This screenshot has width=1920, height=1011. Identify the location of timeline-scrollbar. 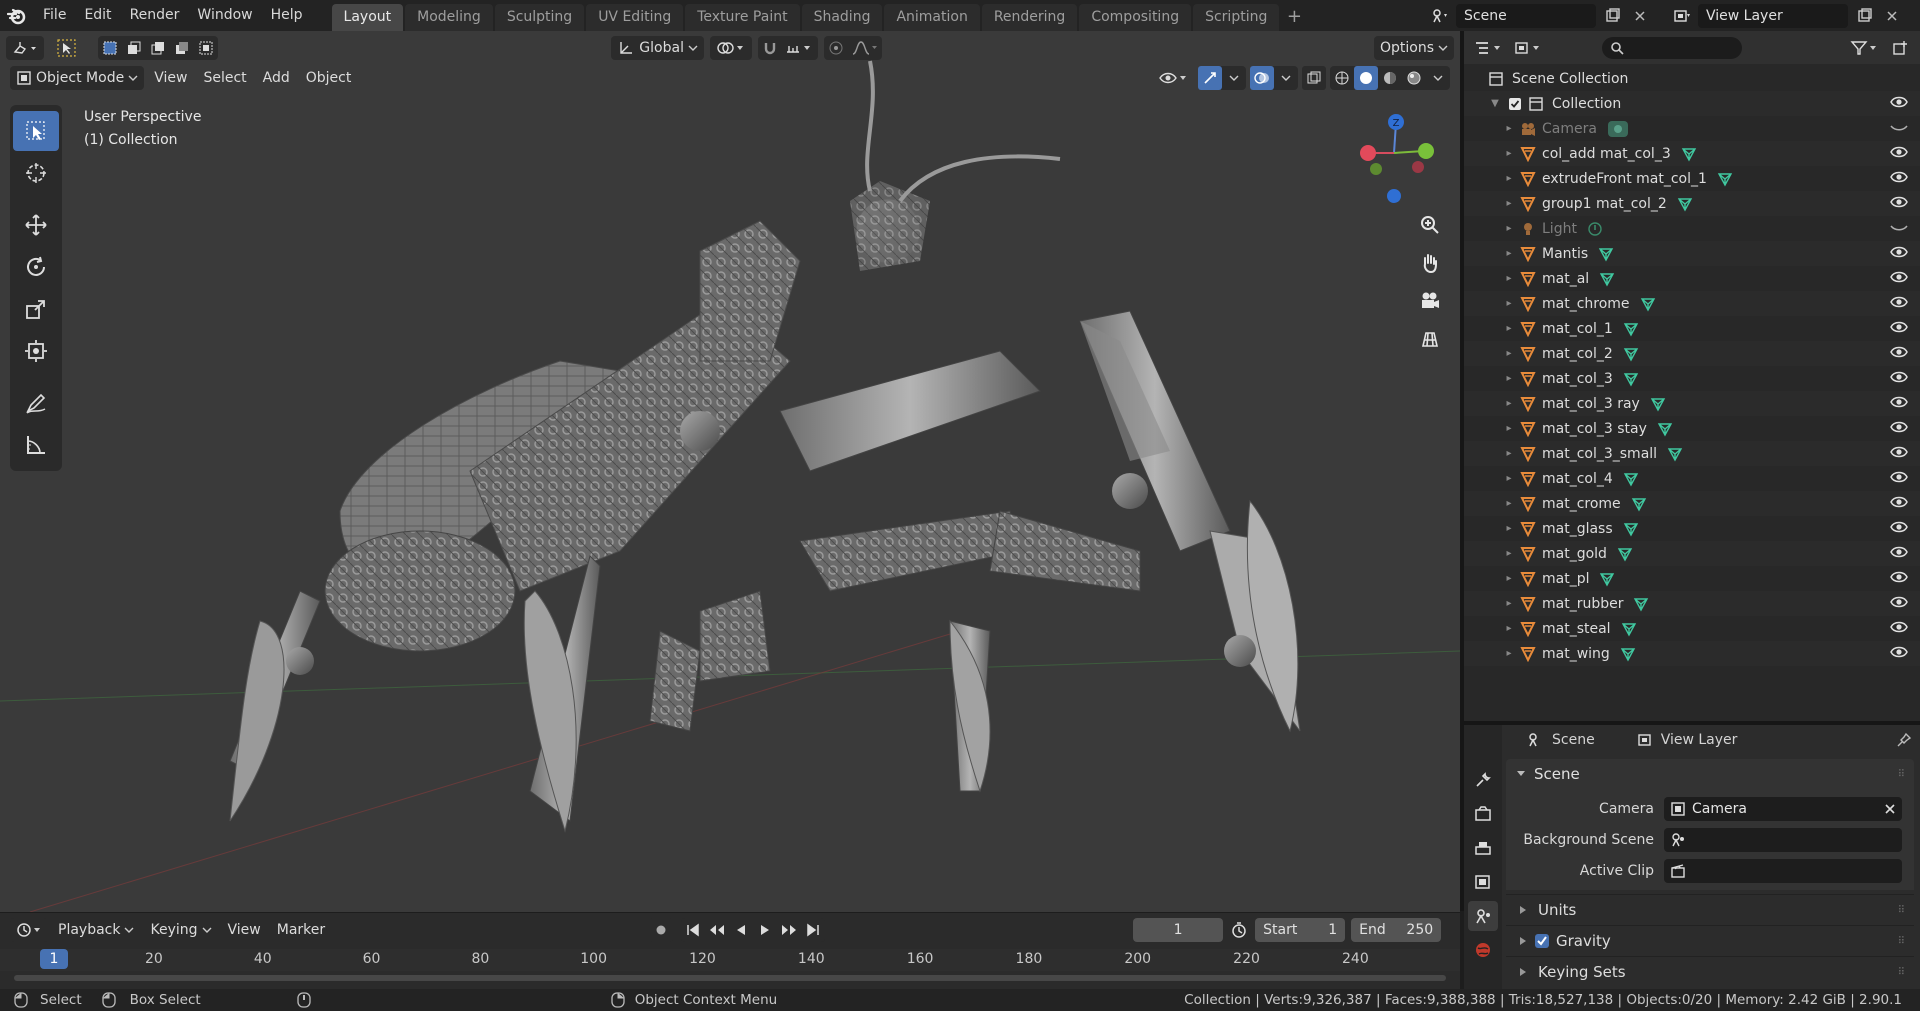
(730, 978).